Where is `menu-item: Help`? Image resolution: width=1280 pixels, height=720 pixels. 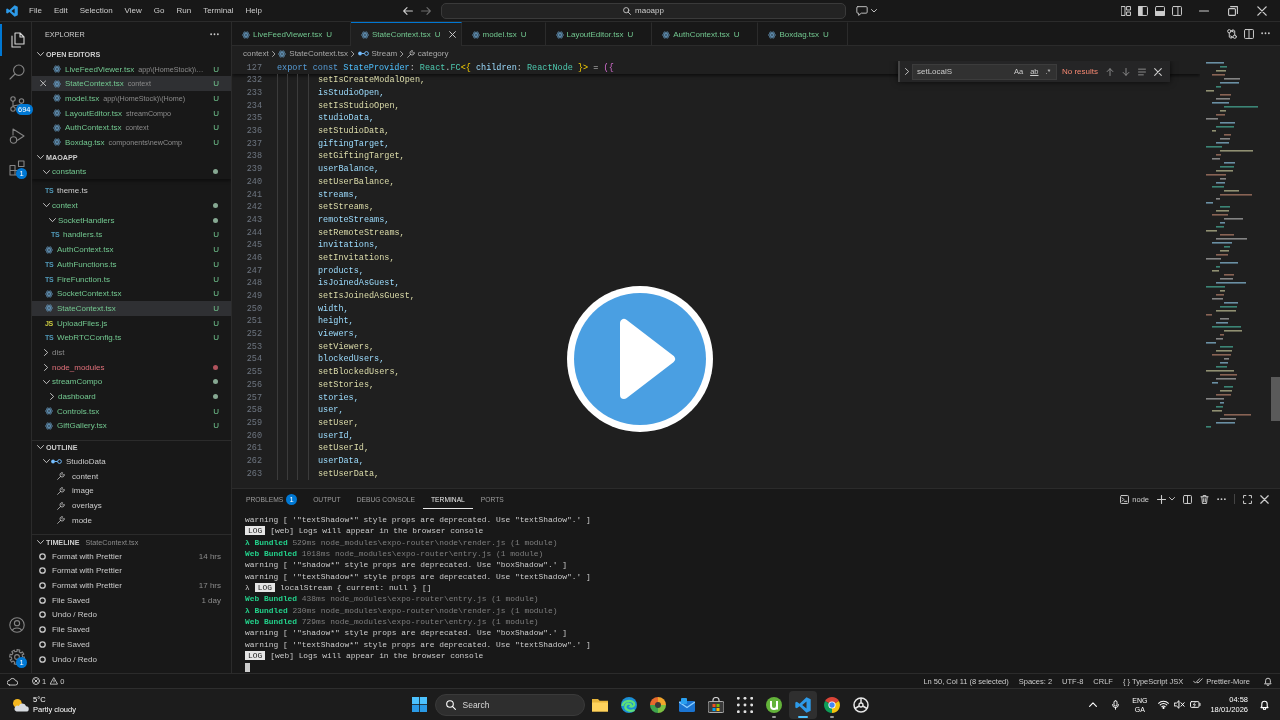
menu-item: Help is located at coordinates (253, 10).